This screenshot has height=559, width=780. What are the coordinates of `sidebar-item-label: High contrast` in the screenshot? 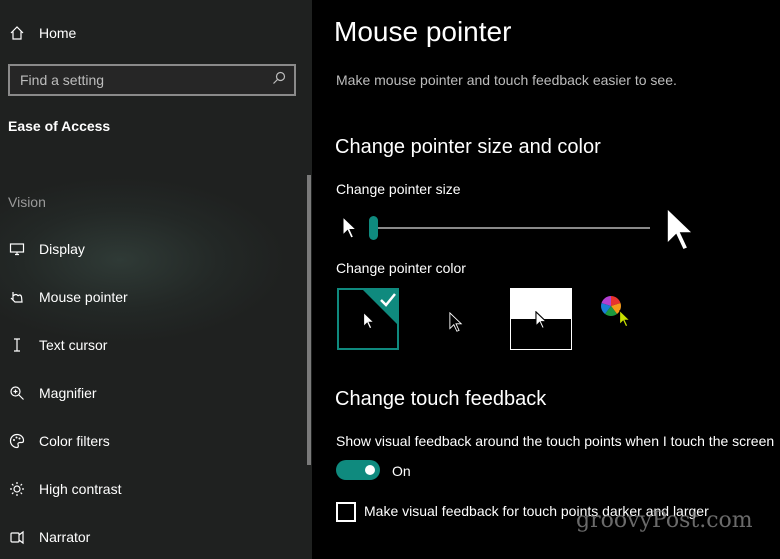 It's located at (80, 489).